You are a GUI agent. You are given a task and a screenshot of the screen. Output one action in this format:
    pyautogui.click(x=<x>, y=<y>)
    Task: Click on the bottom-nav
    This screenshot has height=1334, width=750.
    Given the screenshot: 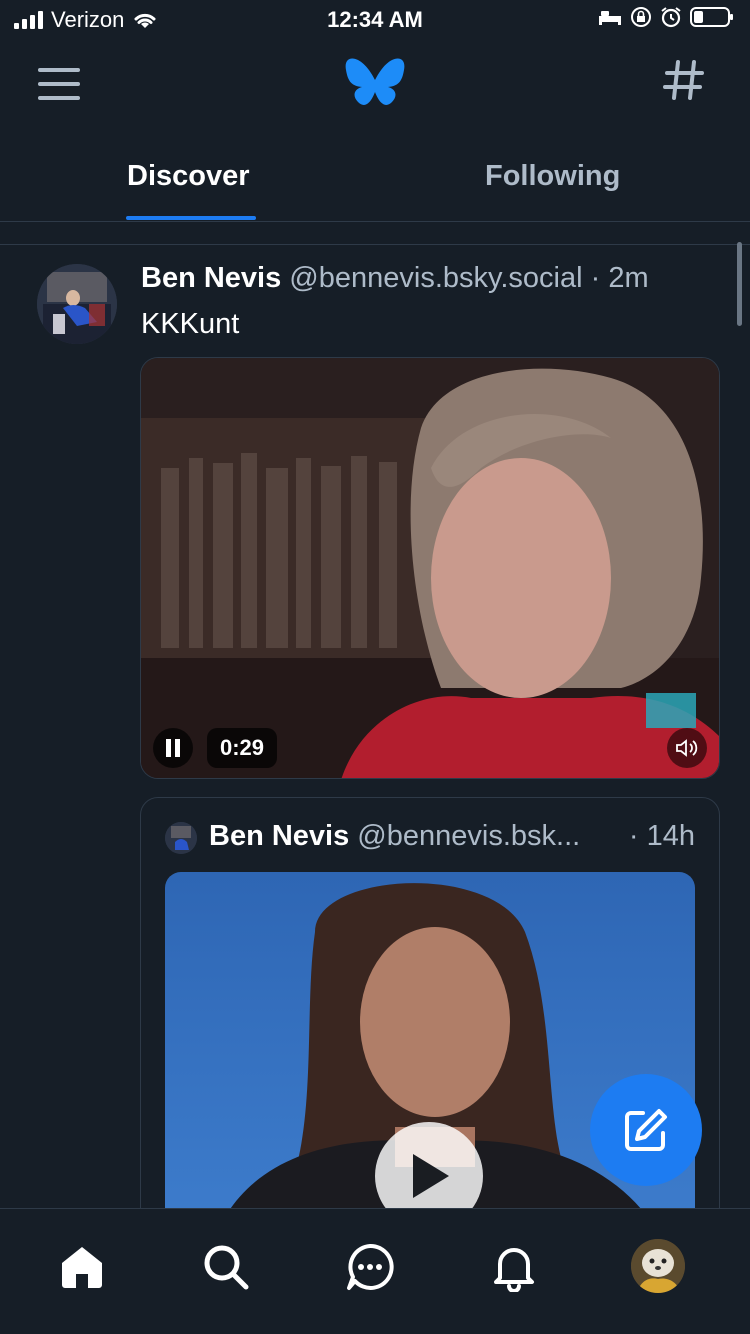 What is the action you would take?
    pyautogui.click(x=375, y=1271)
    